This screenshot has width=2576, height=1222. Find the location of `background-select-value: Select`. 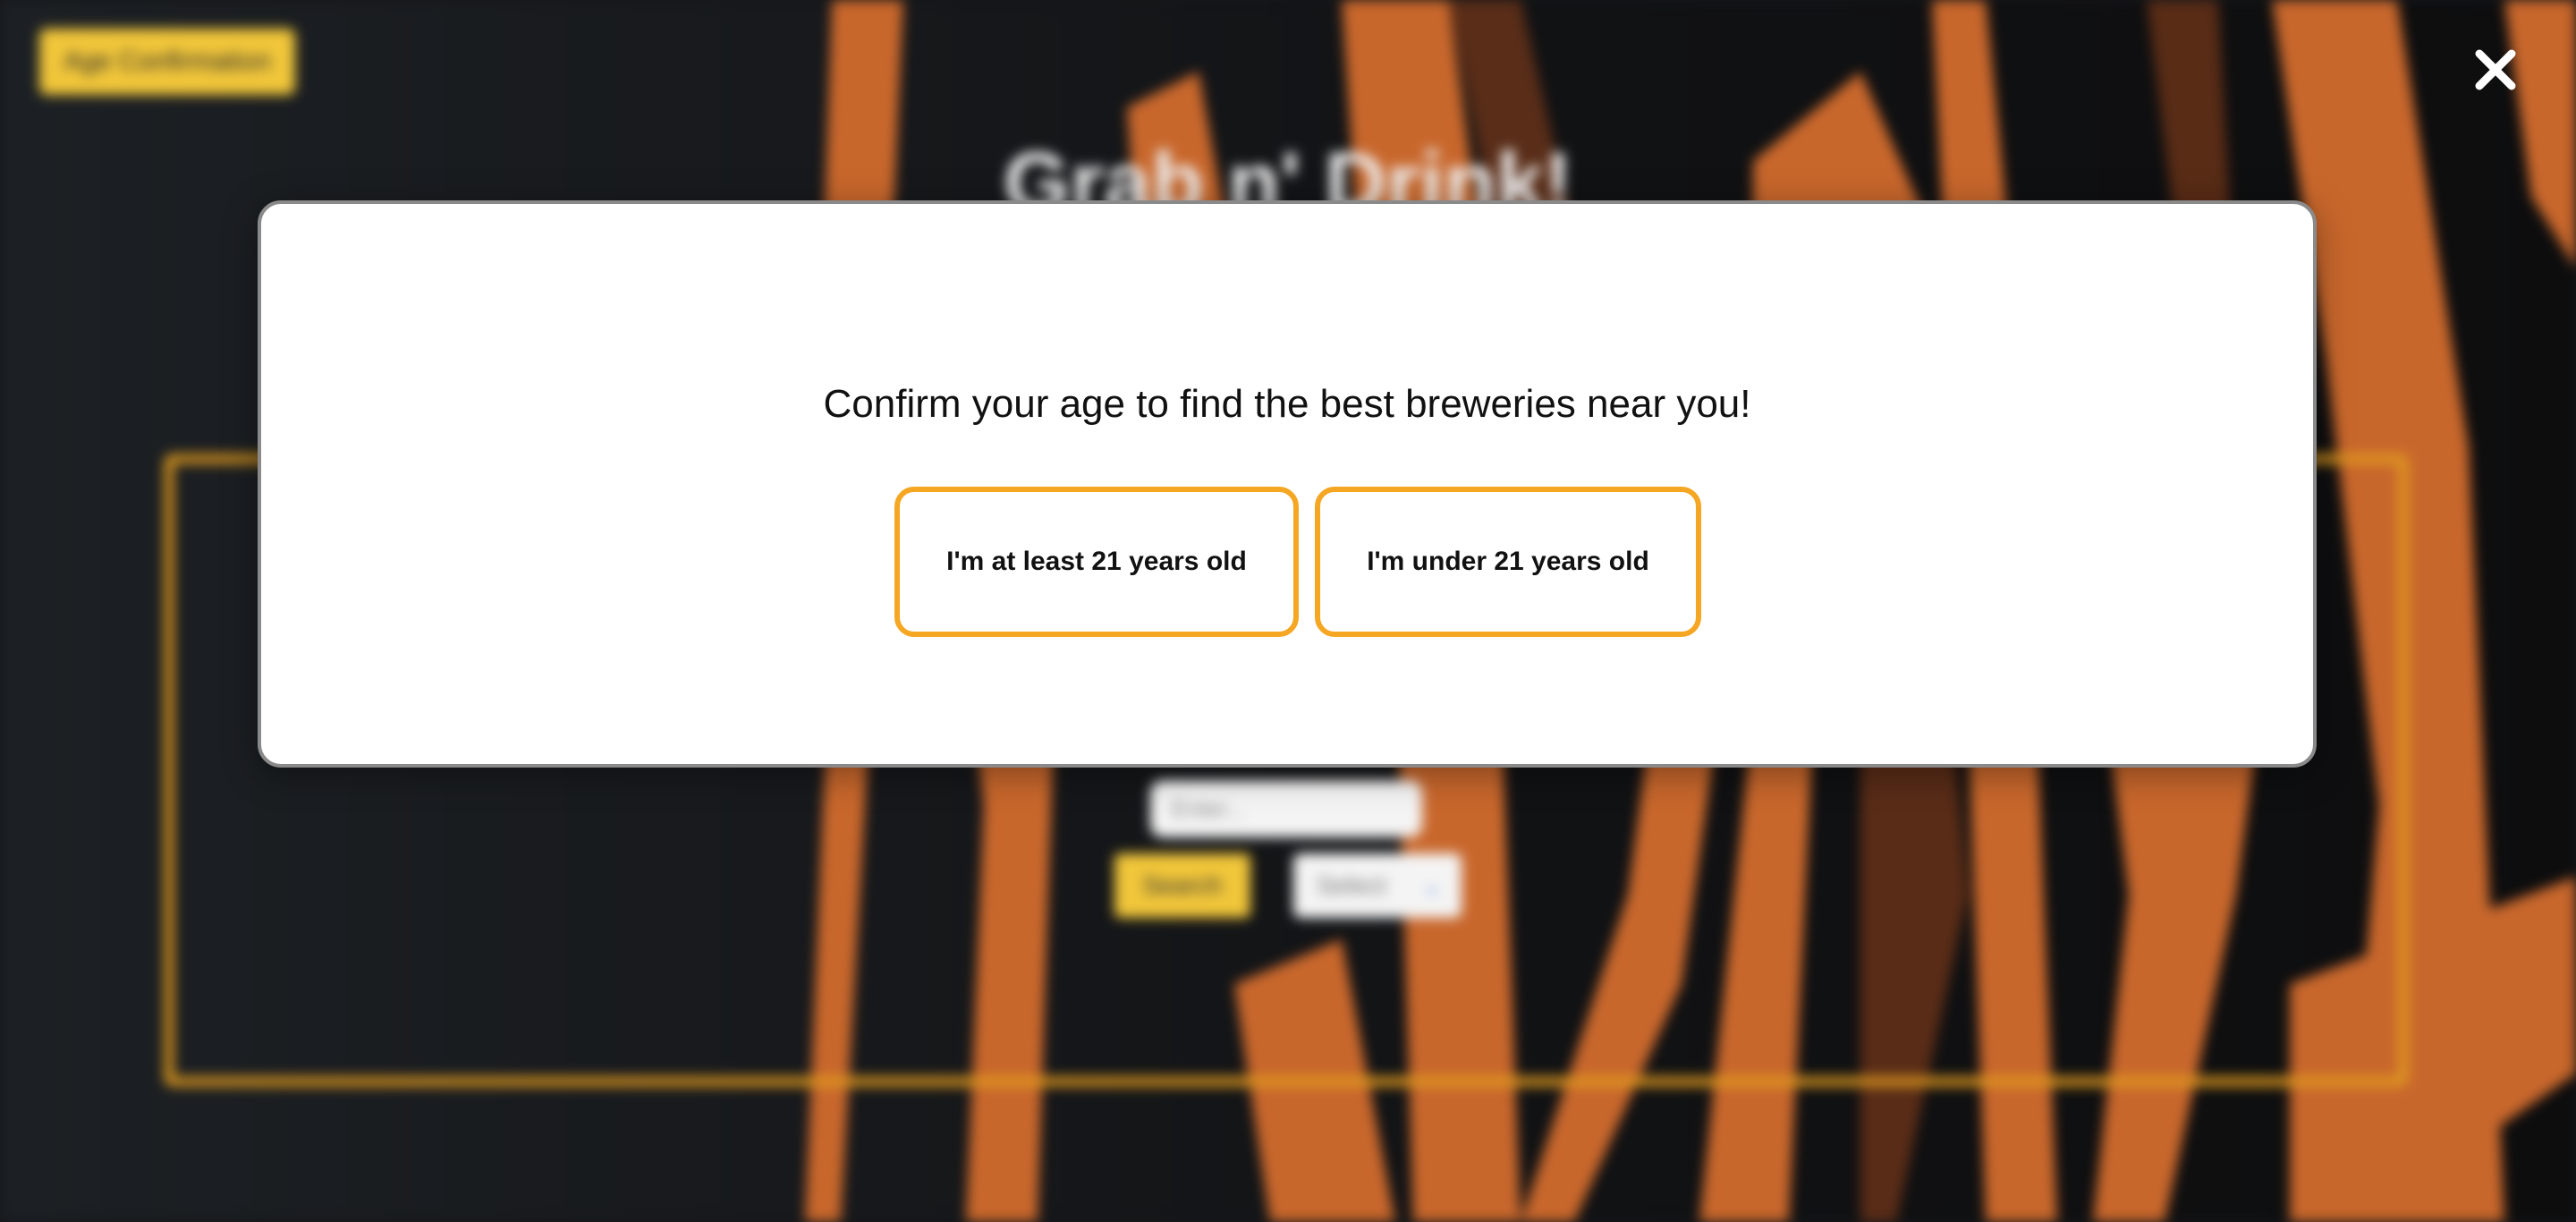

background-select-value: Select is located at coordinates (1351, 885).